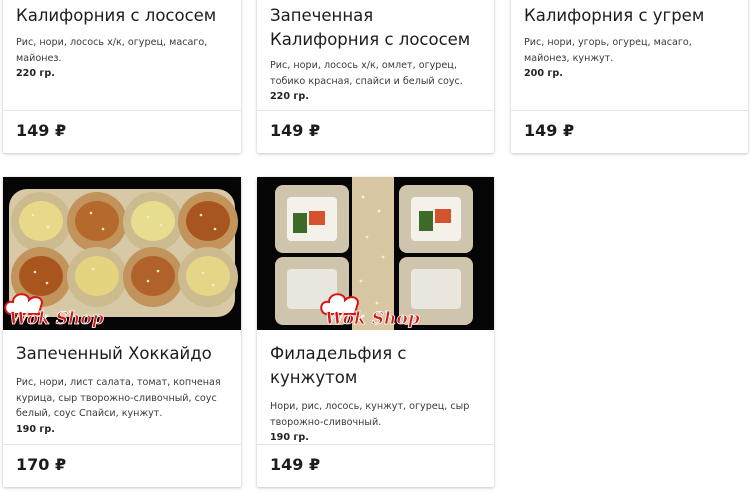 This screenshot has width=750, height=497. Describe the element at coordinates (543, 74) in the screenshot. I see `product-weight: 200 гр.` at that location.